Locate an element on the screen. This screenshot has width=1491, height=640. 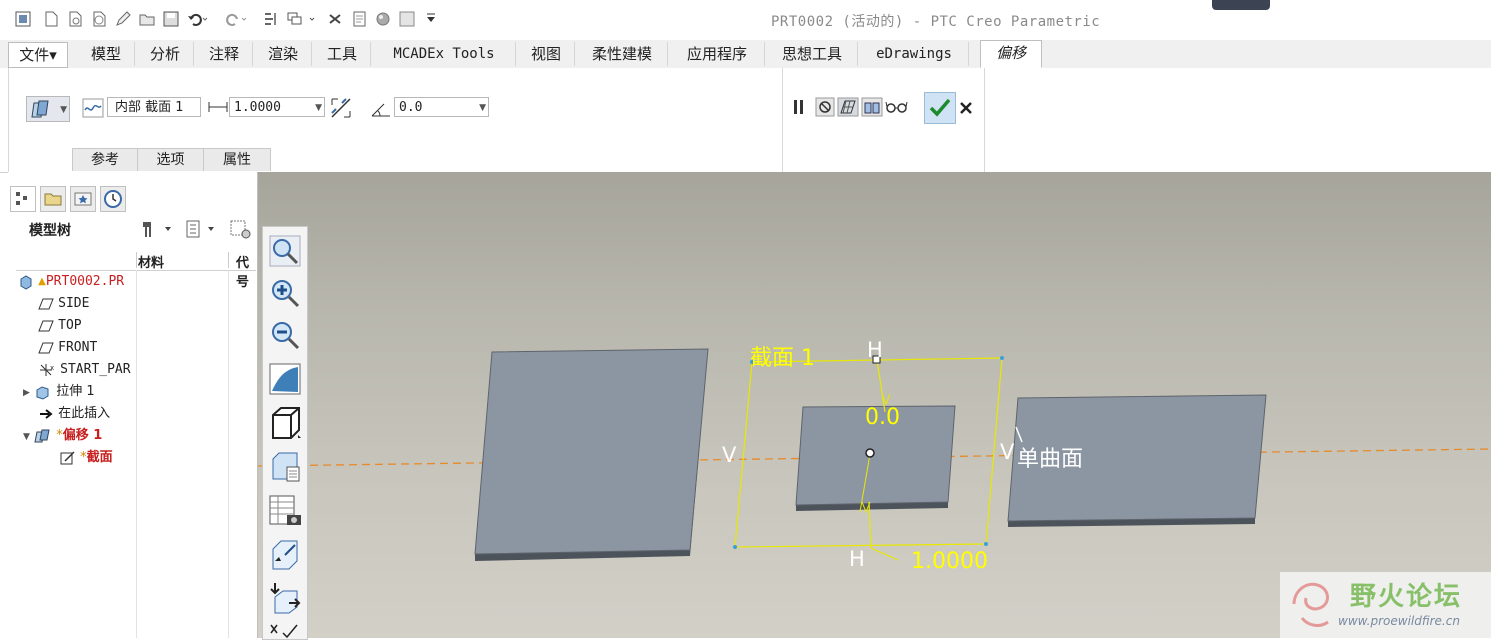
pause-icon is located at coordinates (799, 107).